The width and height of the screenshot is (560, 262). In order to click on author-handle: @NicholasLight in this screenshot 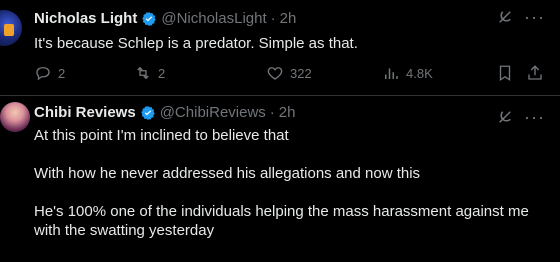, I will do `click(213, 18)`.